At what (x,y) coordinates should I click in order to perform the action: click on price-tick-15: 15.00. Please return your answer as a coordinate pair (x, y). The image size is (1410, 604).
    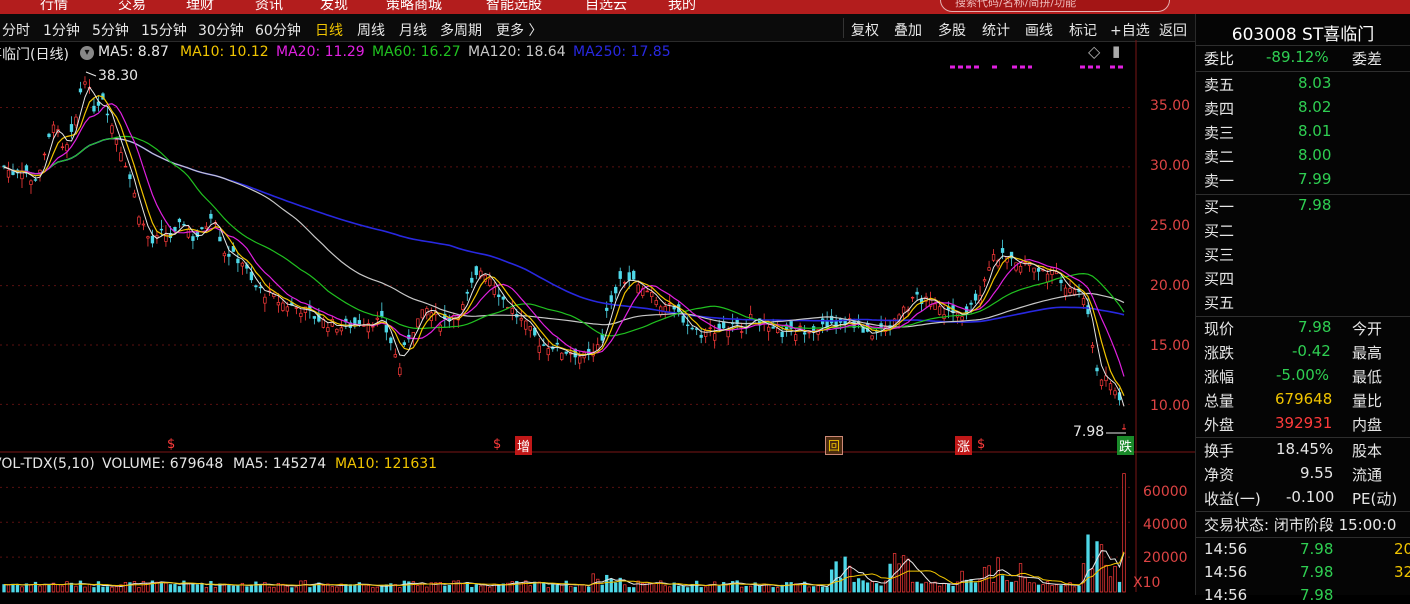
    Looking at the image, I should click on (1170, 346).